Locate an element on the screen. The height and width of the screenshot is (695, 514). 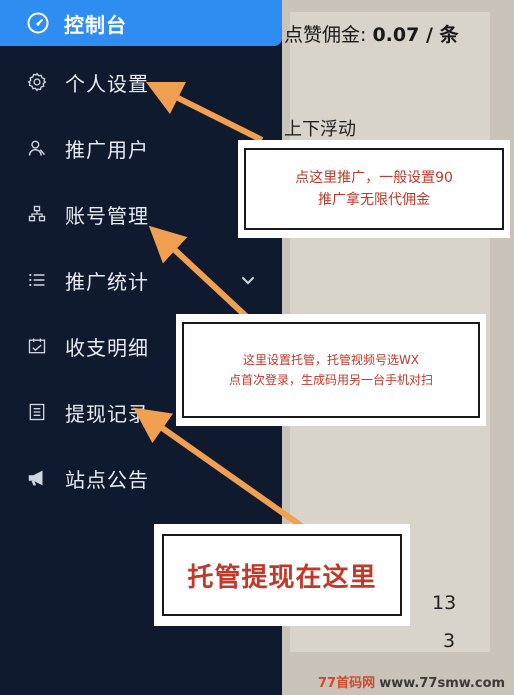
list-icon is located at coordinates (37, 280).